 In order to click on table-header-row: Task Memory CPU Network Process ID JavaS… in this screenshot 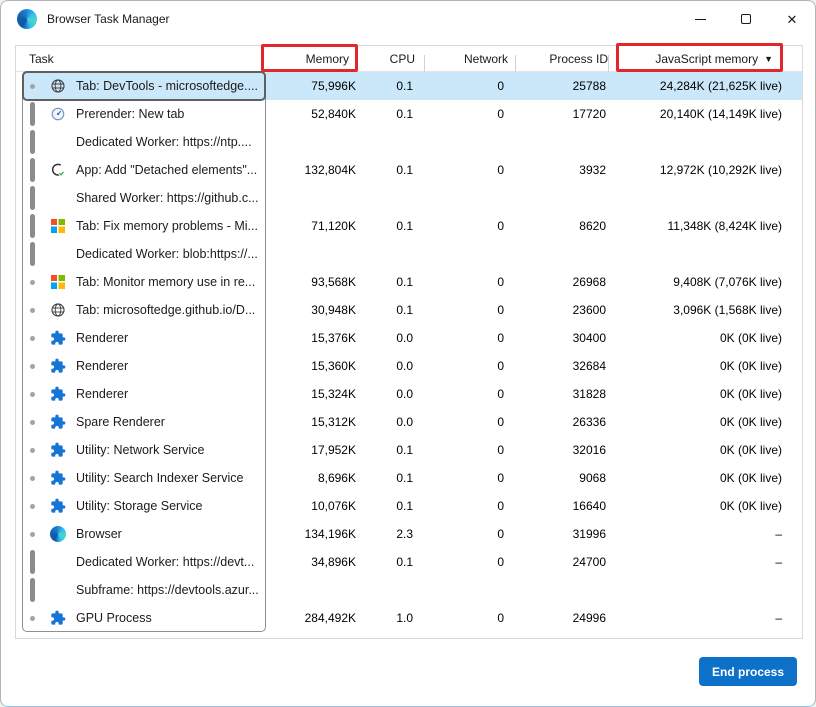, I will do `click(409, 60)`.